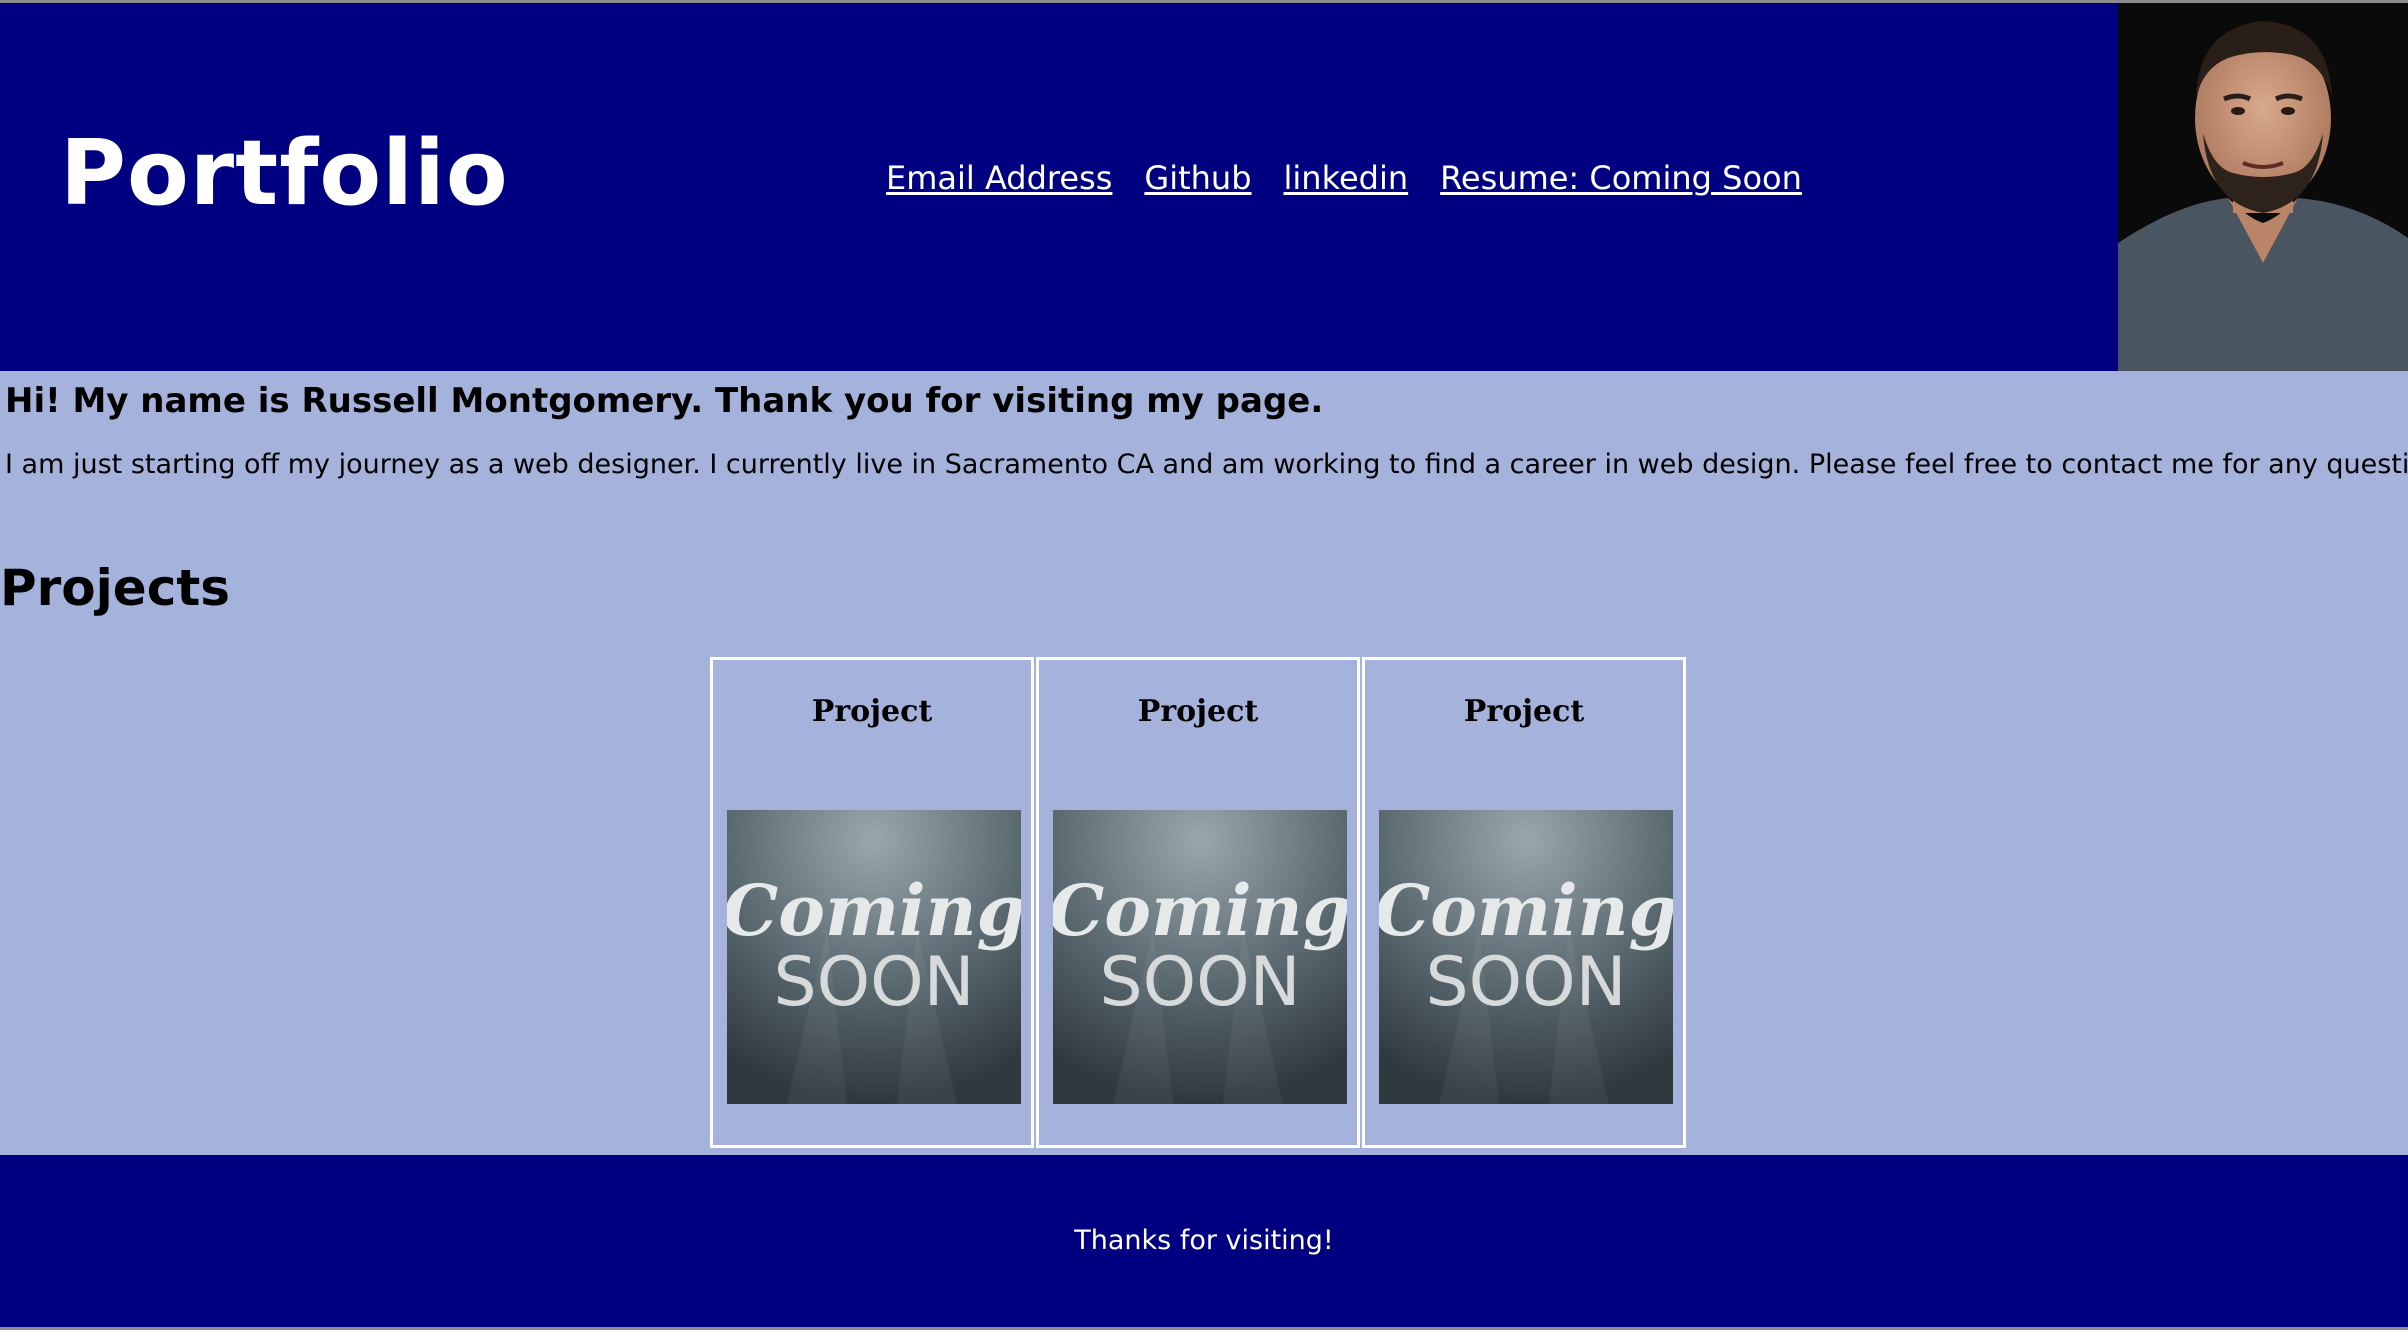  I want to click on site-footer: Thanks for visiting!, so click(1204, 1241).